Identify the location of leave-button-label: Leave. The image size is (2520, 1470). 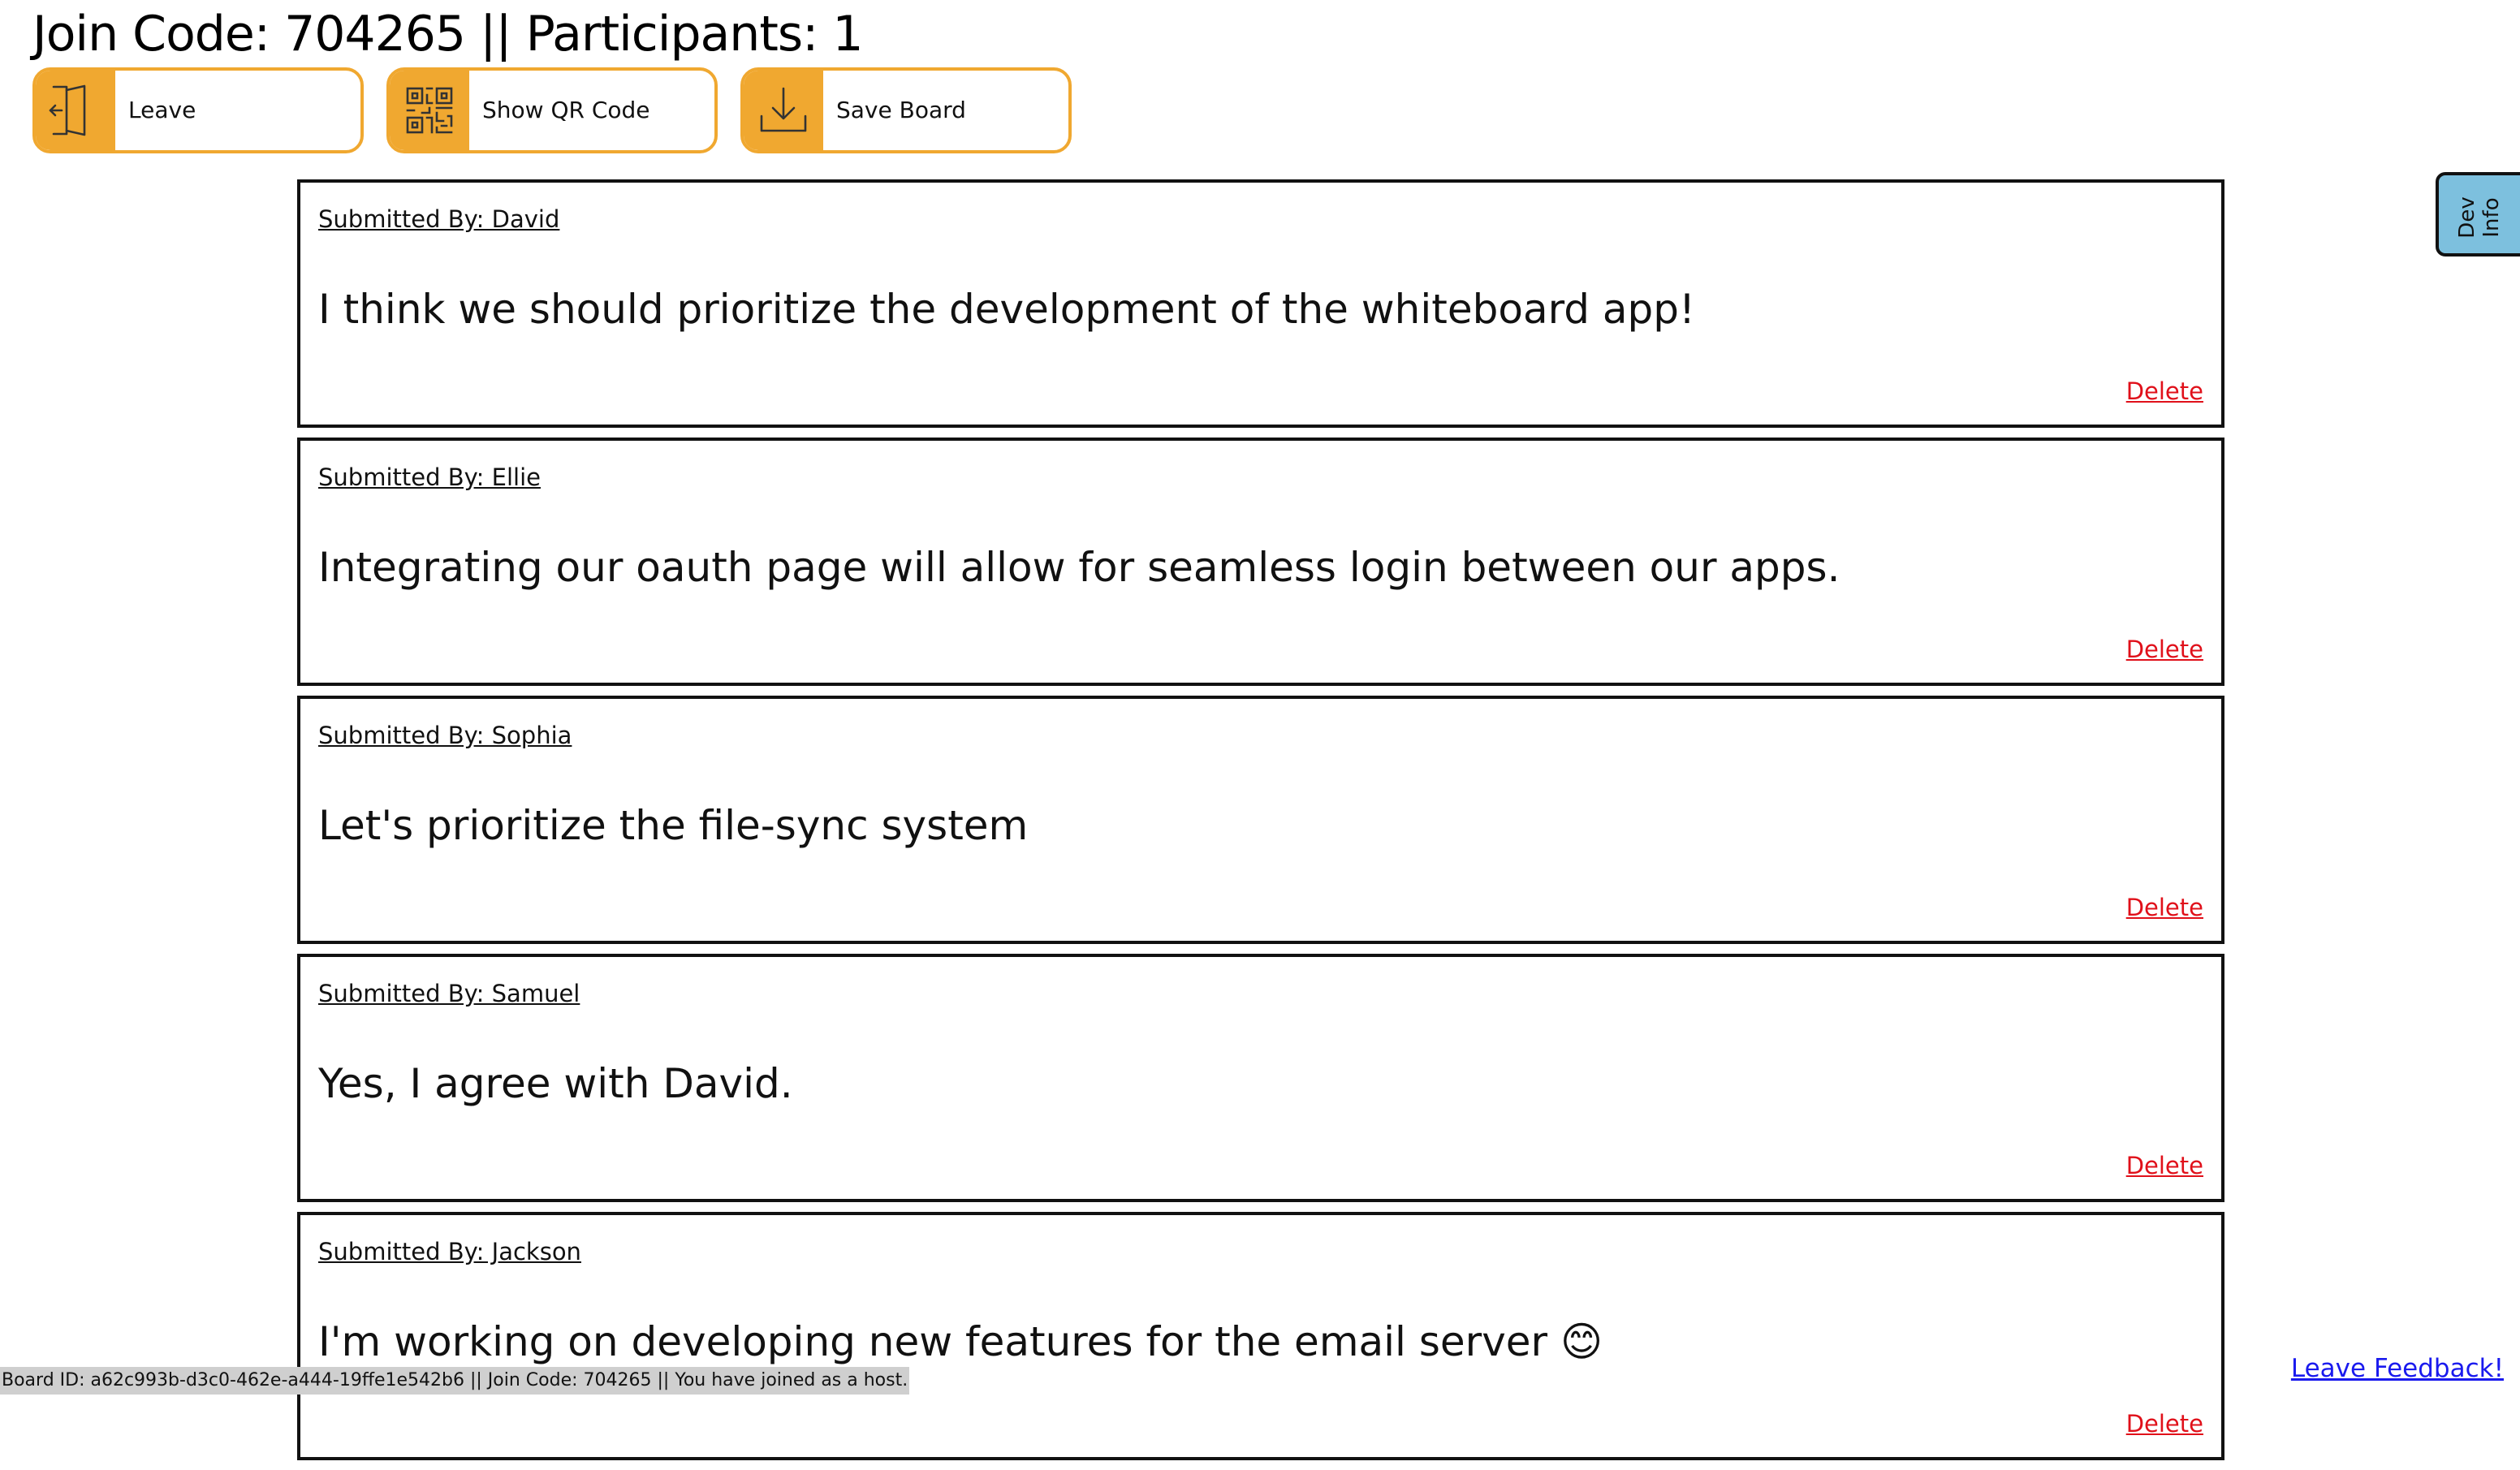
(162, 110).